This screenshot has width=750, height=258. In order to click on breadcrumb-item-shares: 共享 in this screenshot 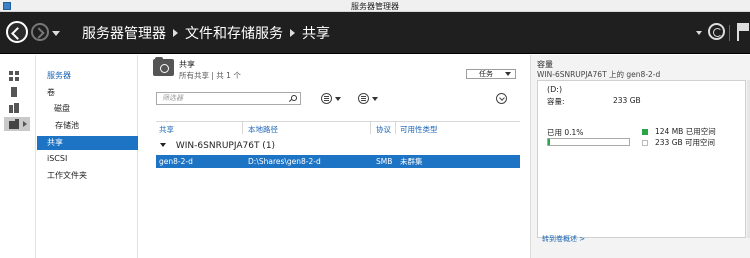, I will do `click(316, 33)`.